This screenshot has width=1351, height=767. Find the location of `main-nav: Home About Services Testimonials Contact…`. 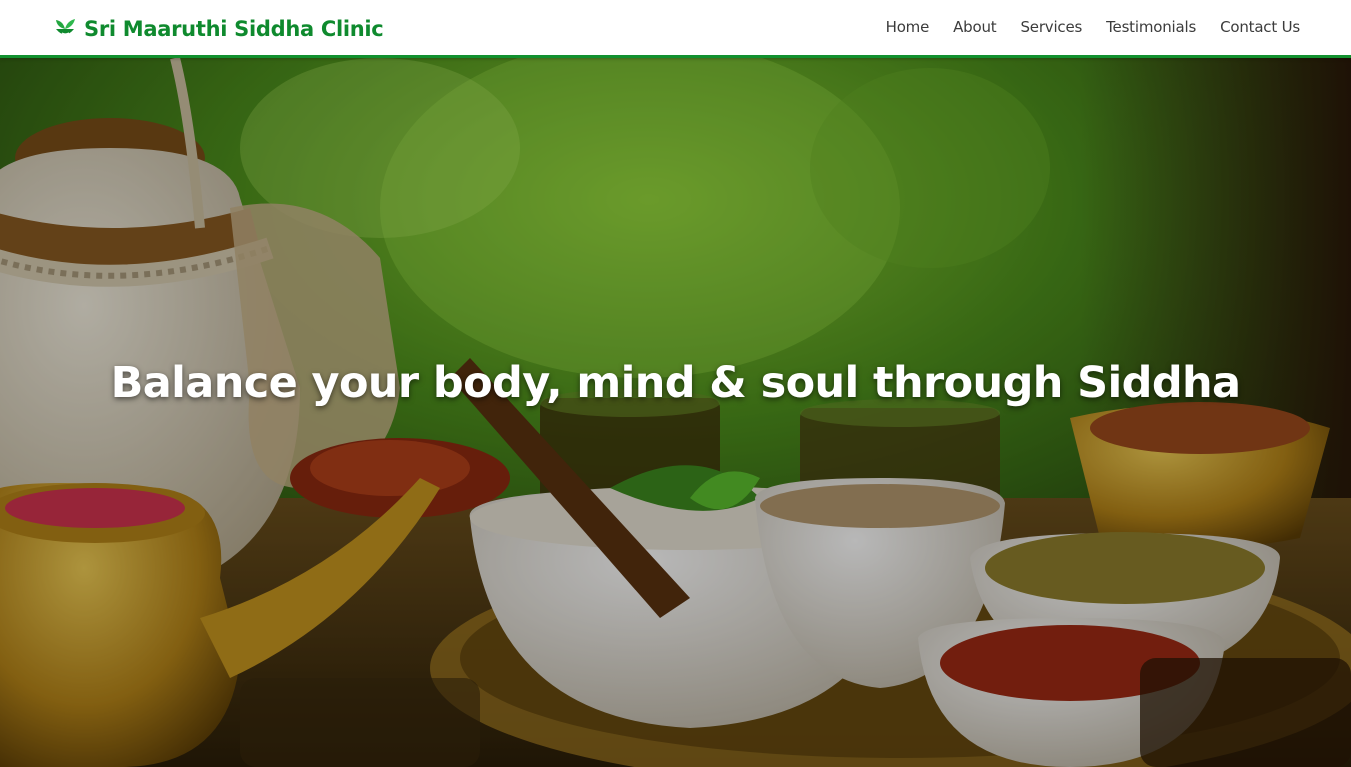

main-nav: Home About Services Testimonials Contact… is located at coordinates (1093, 26).